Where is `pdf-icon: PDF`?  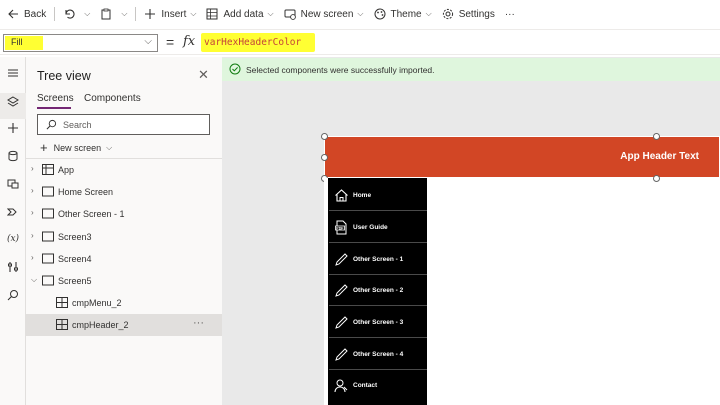 pdf-icon: PDF is located at coordinates (341, 227).